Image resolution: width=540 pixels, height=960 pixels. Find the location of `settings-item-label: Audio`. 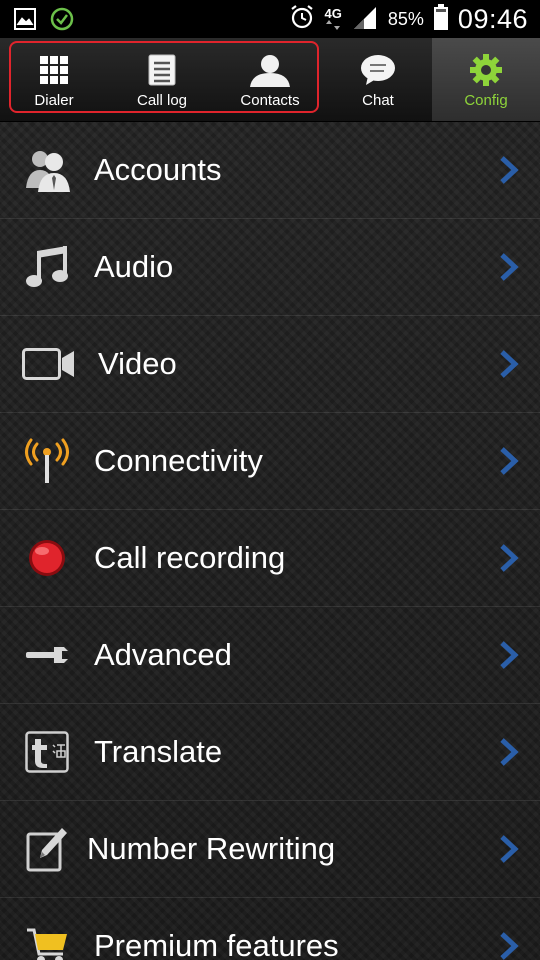

settings-item-label: Audio is located at coordinates (134, 266).